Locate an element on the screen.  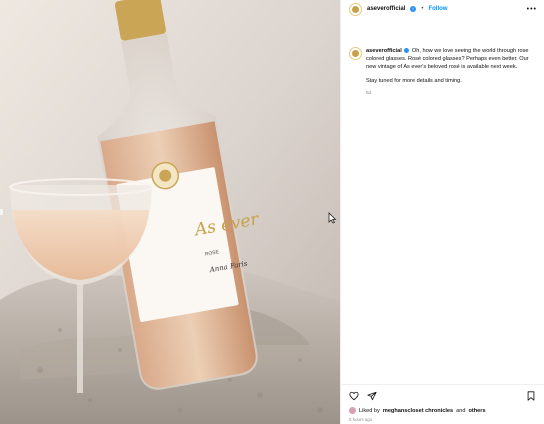
post-actions is located at coordinates (442, 396).